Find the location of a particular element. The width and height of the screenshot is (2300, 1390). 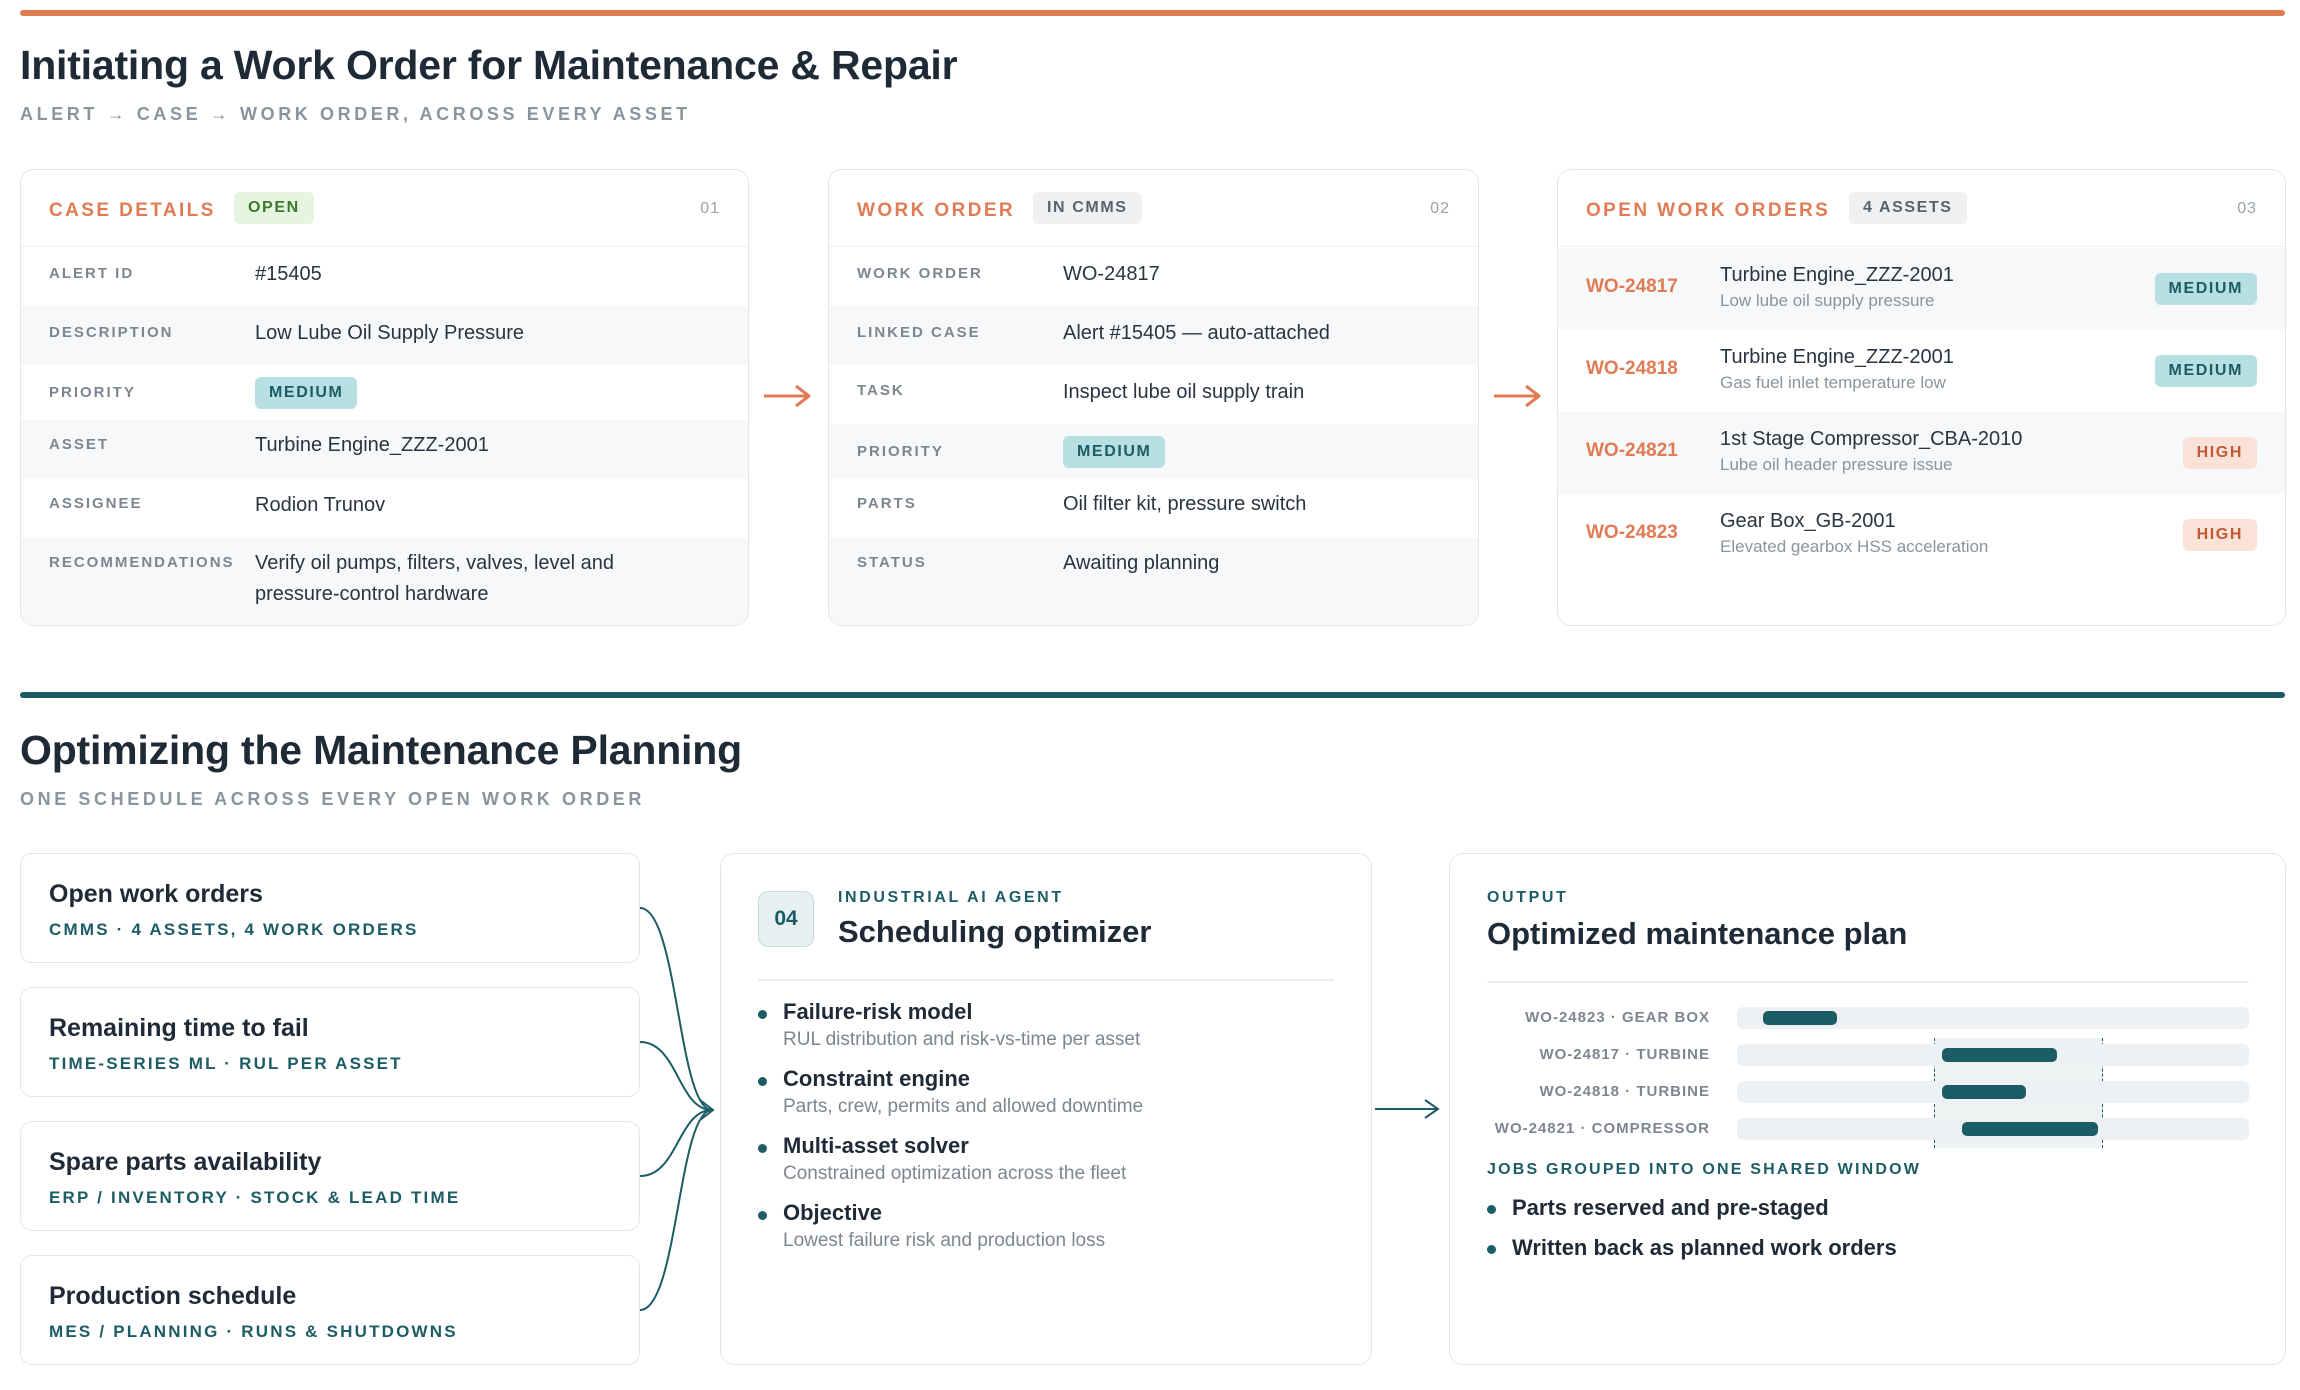

kv-row: PARTS Oil filter kit, pressure switch is located at coordinates (1153, 508).